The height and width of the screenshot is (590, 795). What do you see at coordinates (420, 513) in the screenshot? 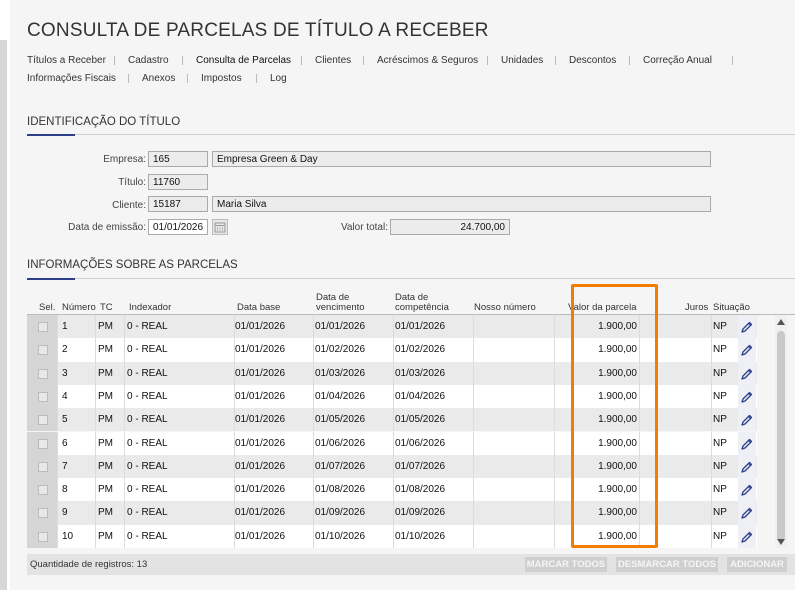
I see `row-data-competencia: 01/09/2026` at bounding box center [420, 513].